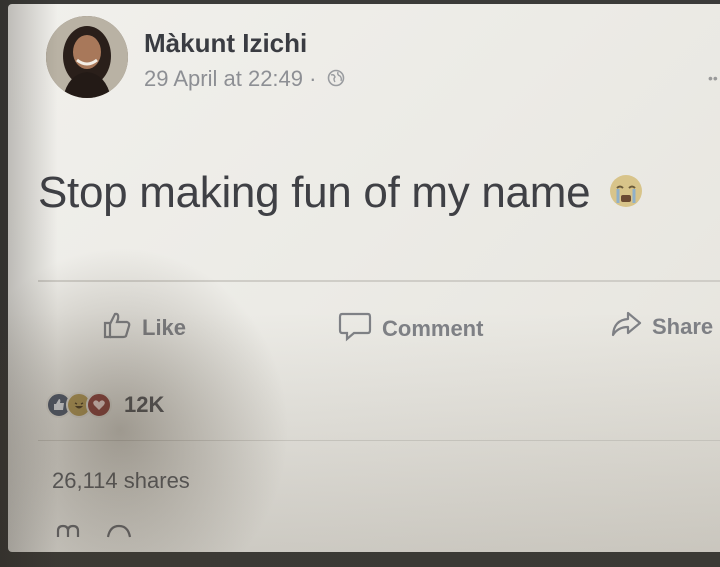 The width and height of the screenshot is (720, 567). What do you see at coordinates (119, 531) in the screenshot?
I see `partial-icon-right` at bounding box center [119, 531].